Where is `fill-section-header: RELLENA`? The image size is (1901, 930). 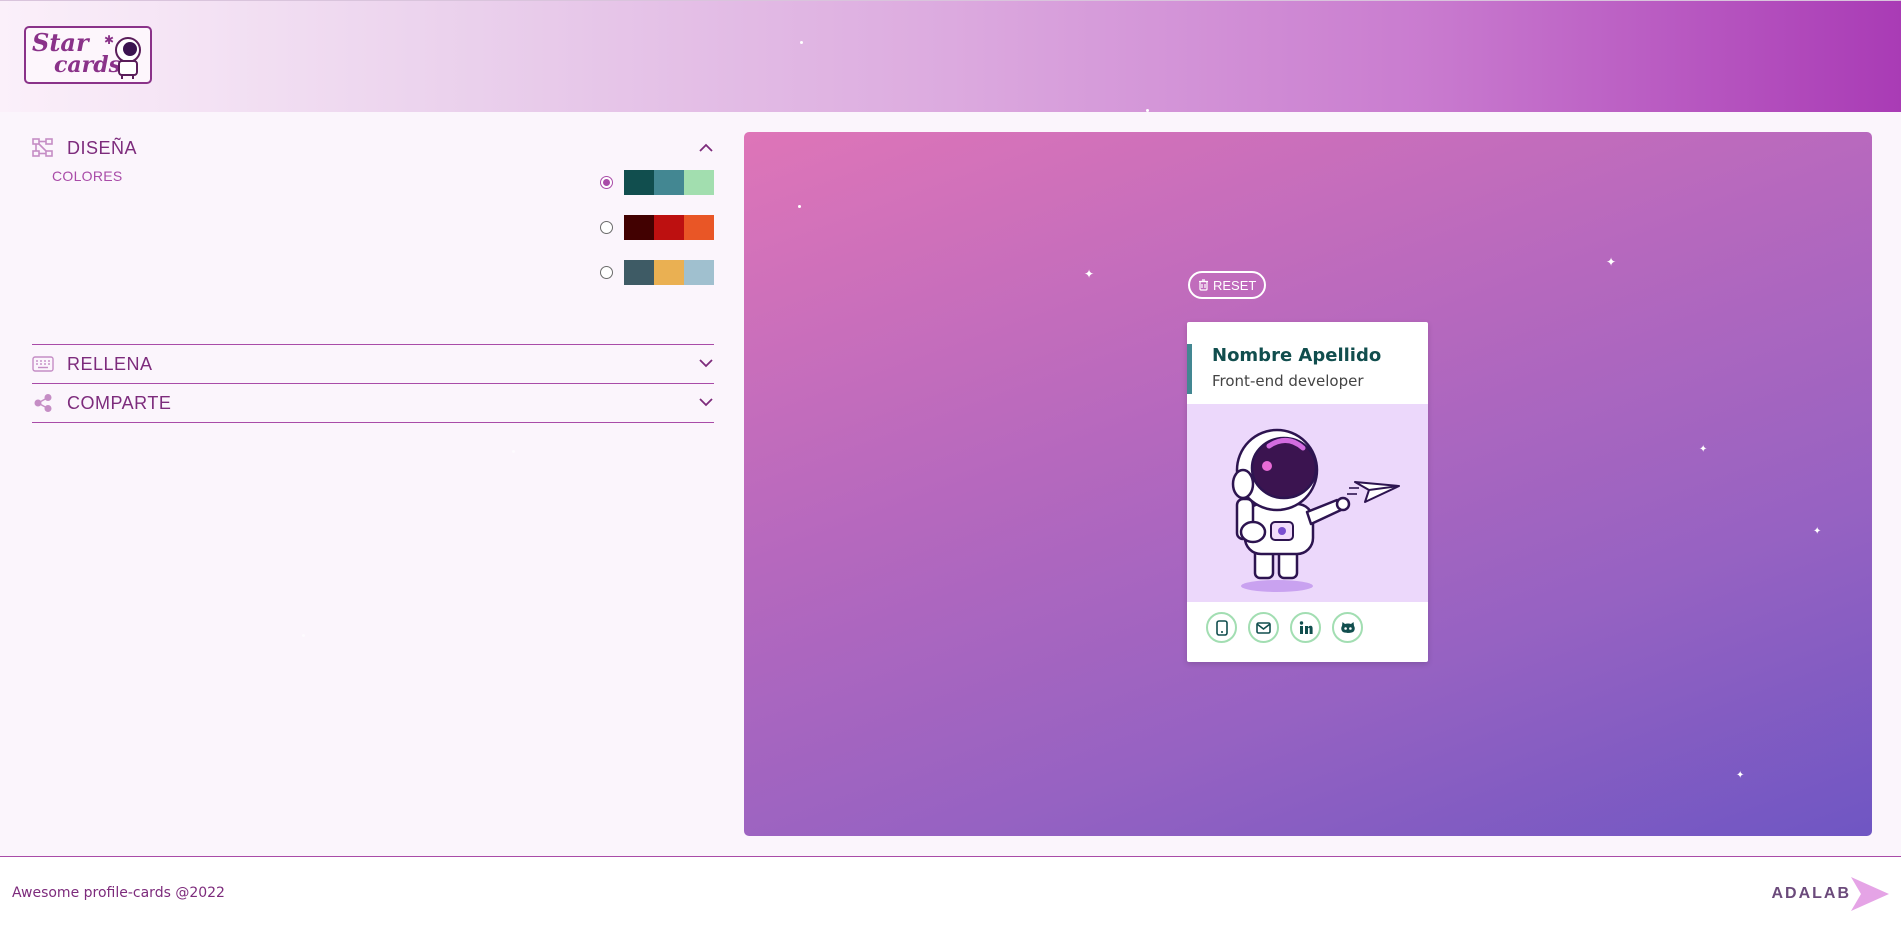
fill-section-header: RELLENA is located at coordinates (373, 364).